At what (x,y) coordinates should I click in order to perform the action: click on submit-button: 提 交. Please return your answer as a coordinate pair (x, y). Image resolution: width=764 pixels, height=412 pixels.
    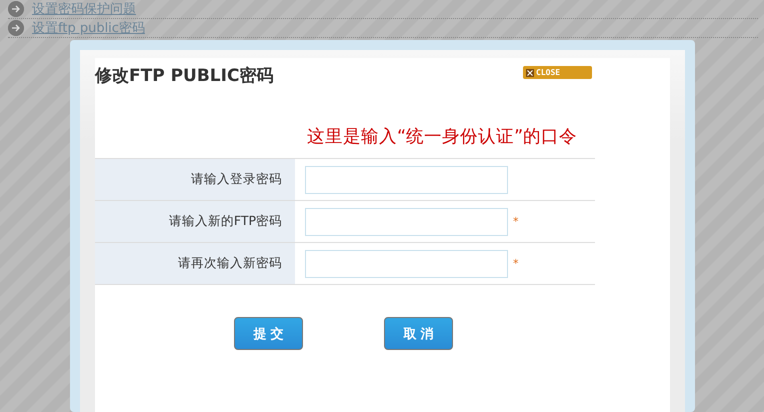
    Looking at the image, I should click on (268, 333).